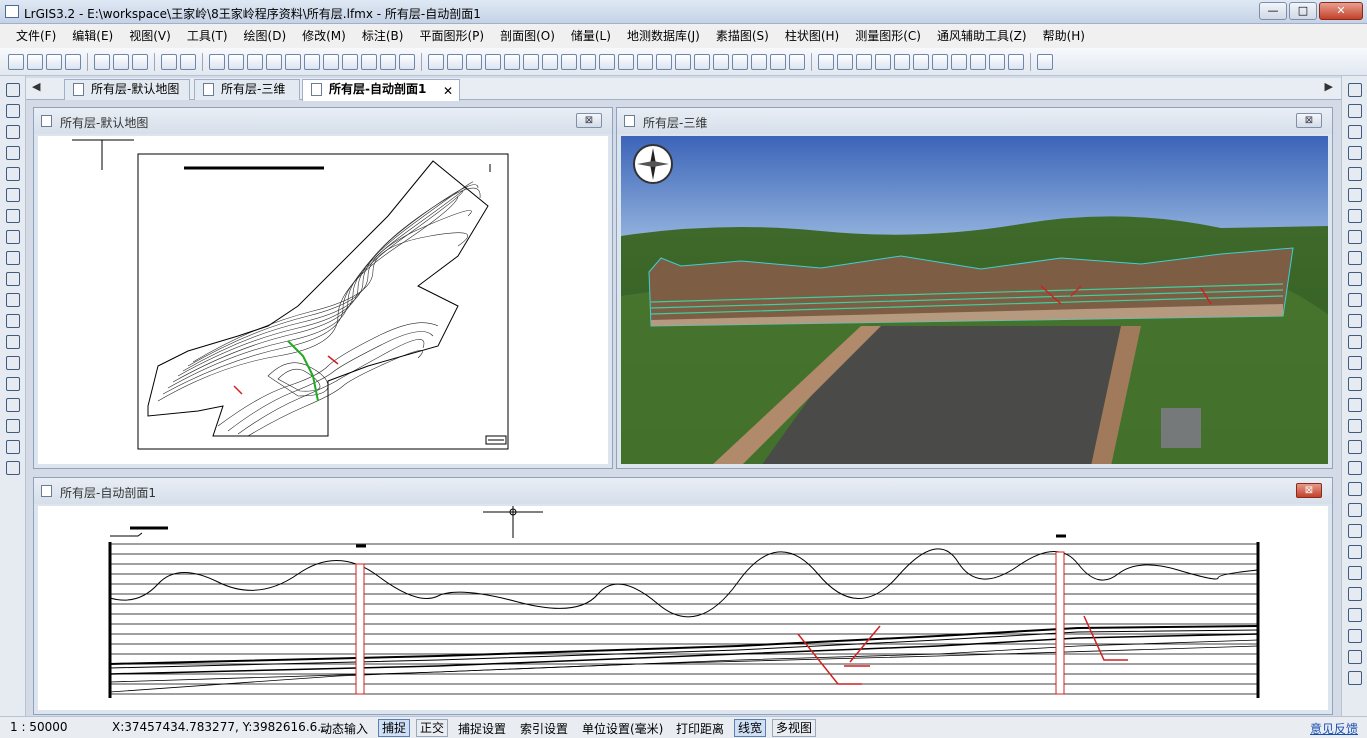  What do you see at coordinates (1354, 216) in the screenshot?
I see `scale-icon` at bounding box center [1354, 216].